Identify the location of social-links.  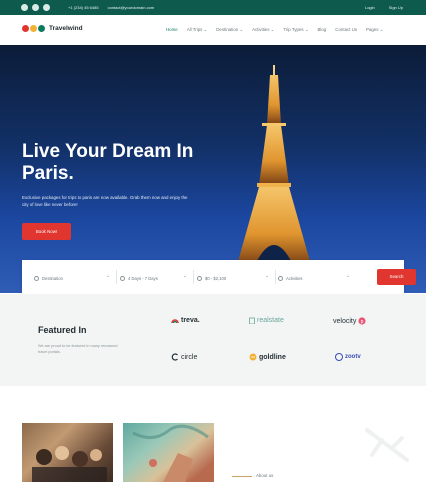
(35, 7).